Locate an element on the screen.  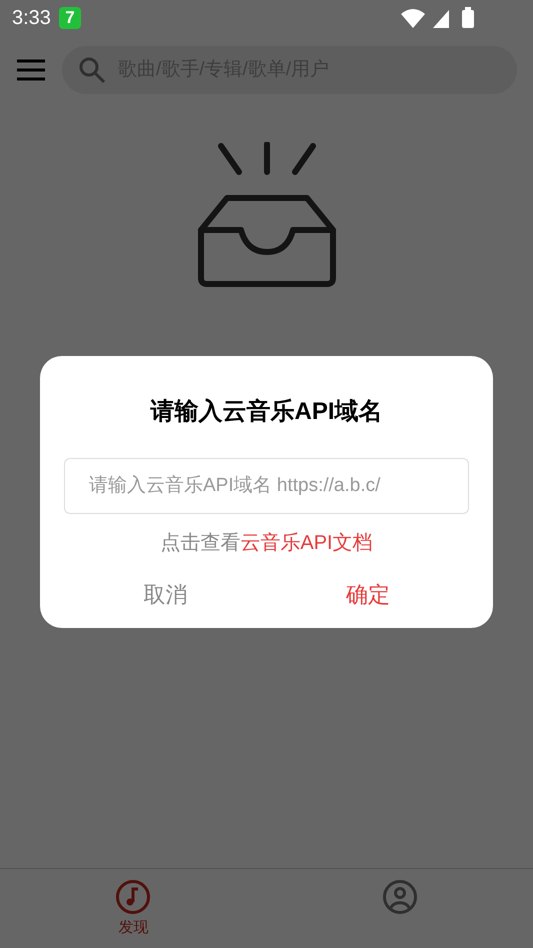
music-note-icon is located at coordinates (133, 897).